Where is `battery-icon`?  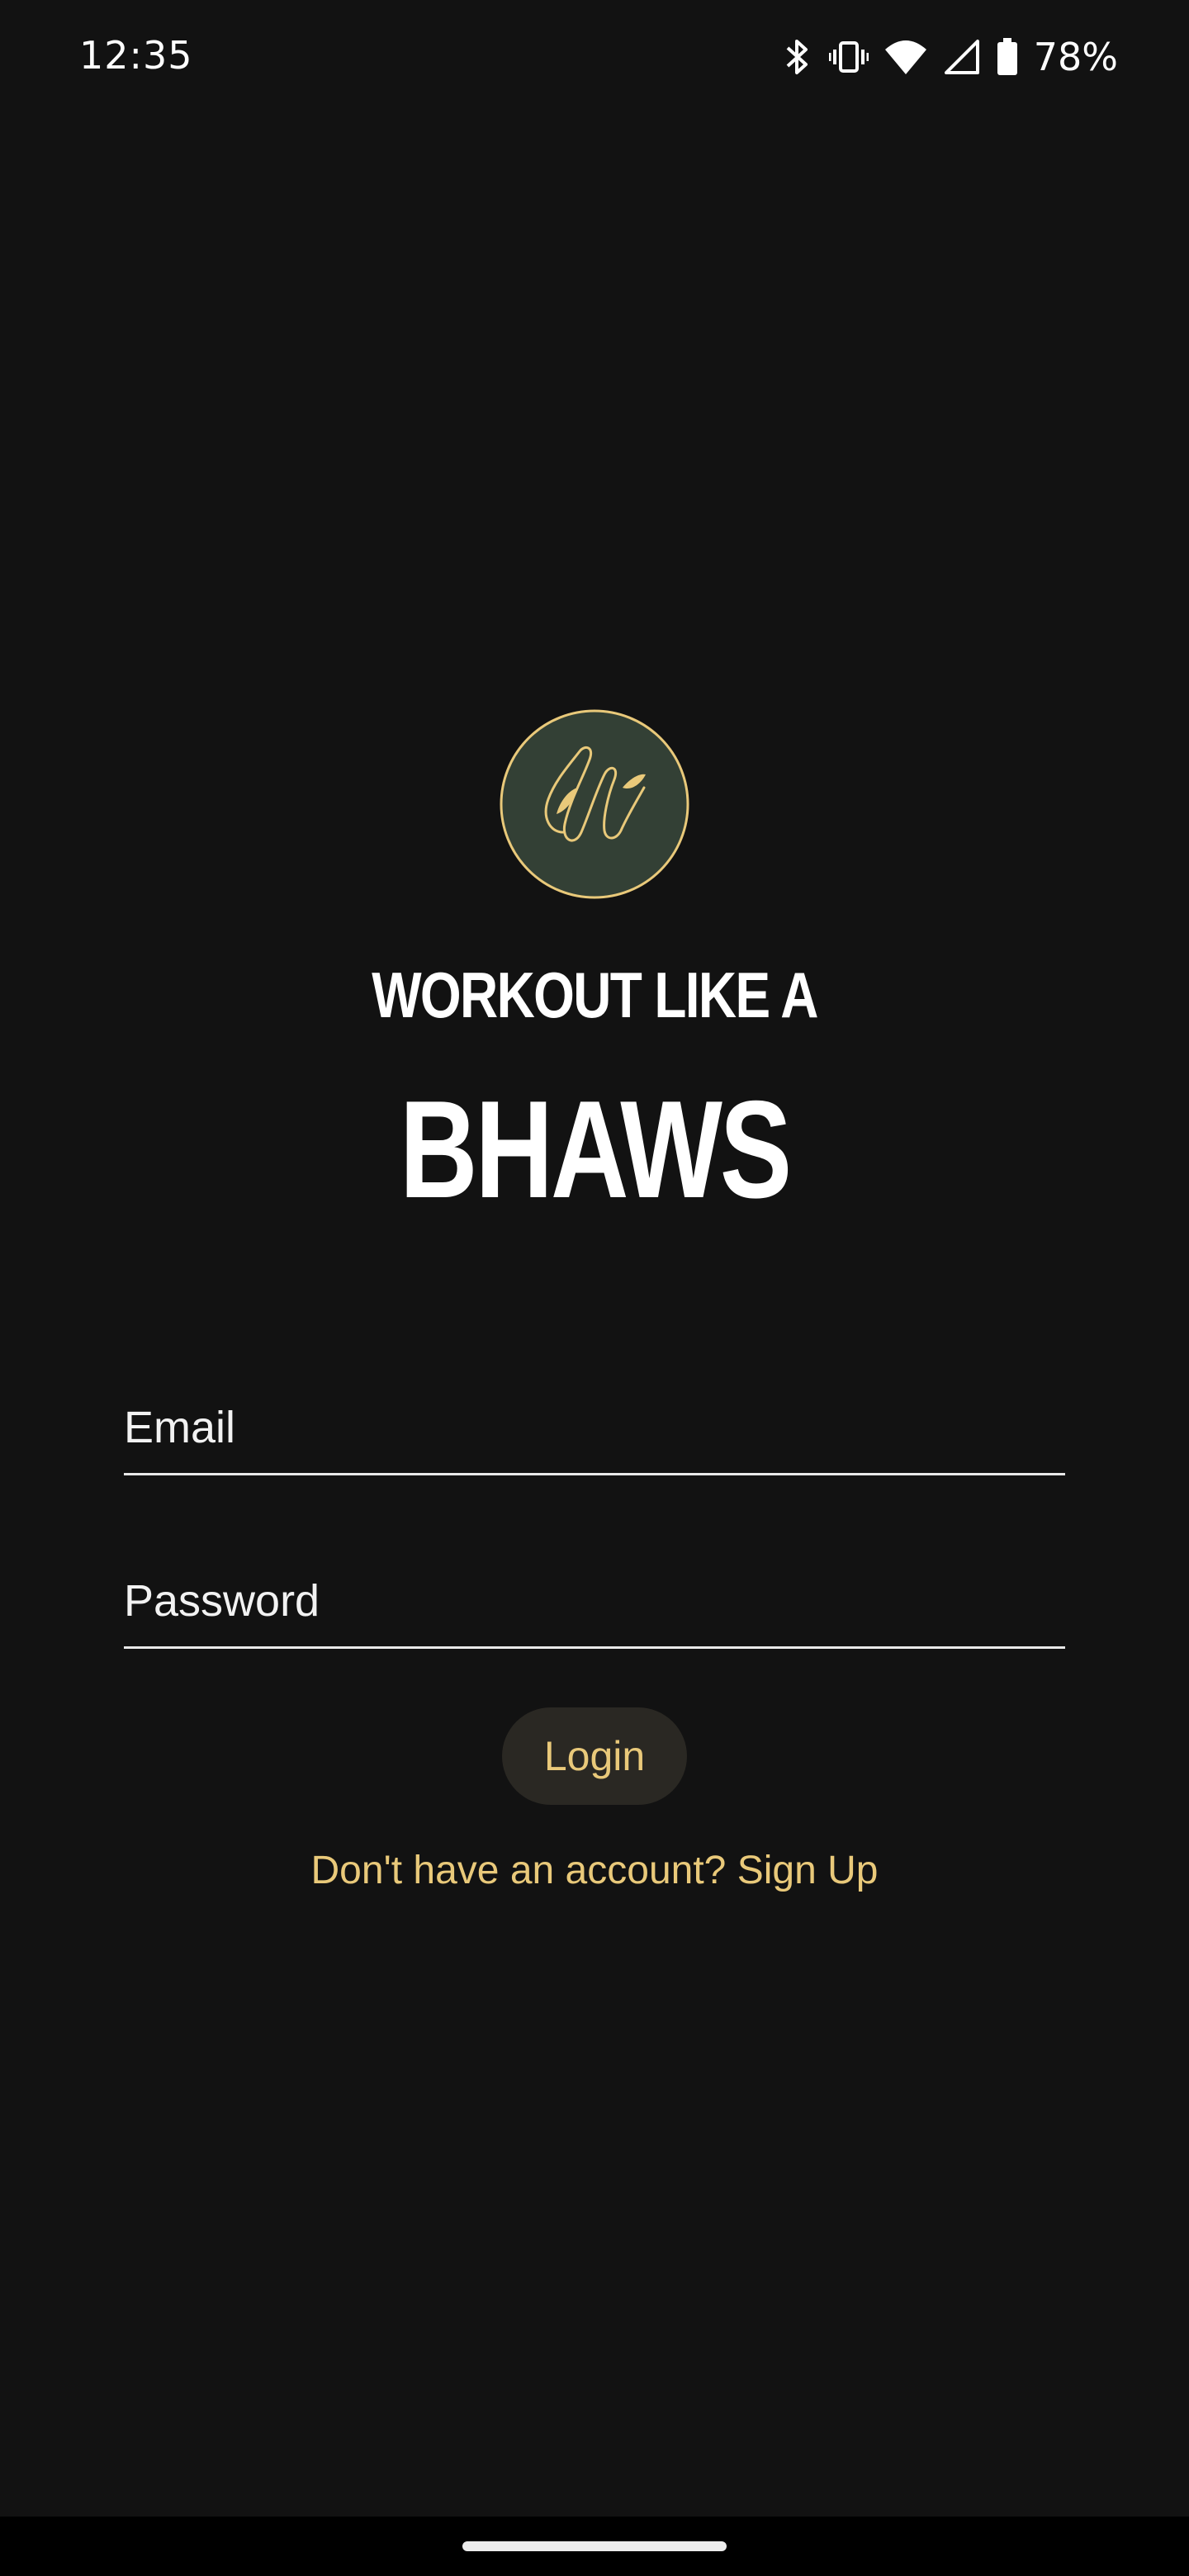
battery-icon is located at coordinates (1007, 57).